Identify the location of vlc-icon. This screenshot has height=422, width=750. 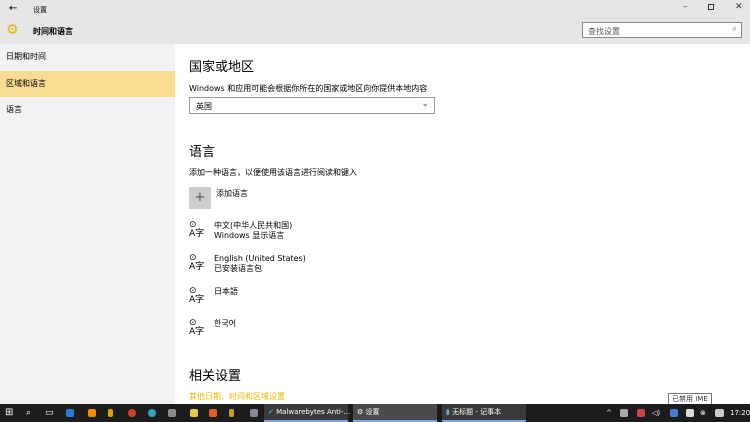
(92, 413).